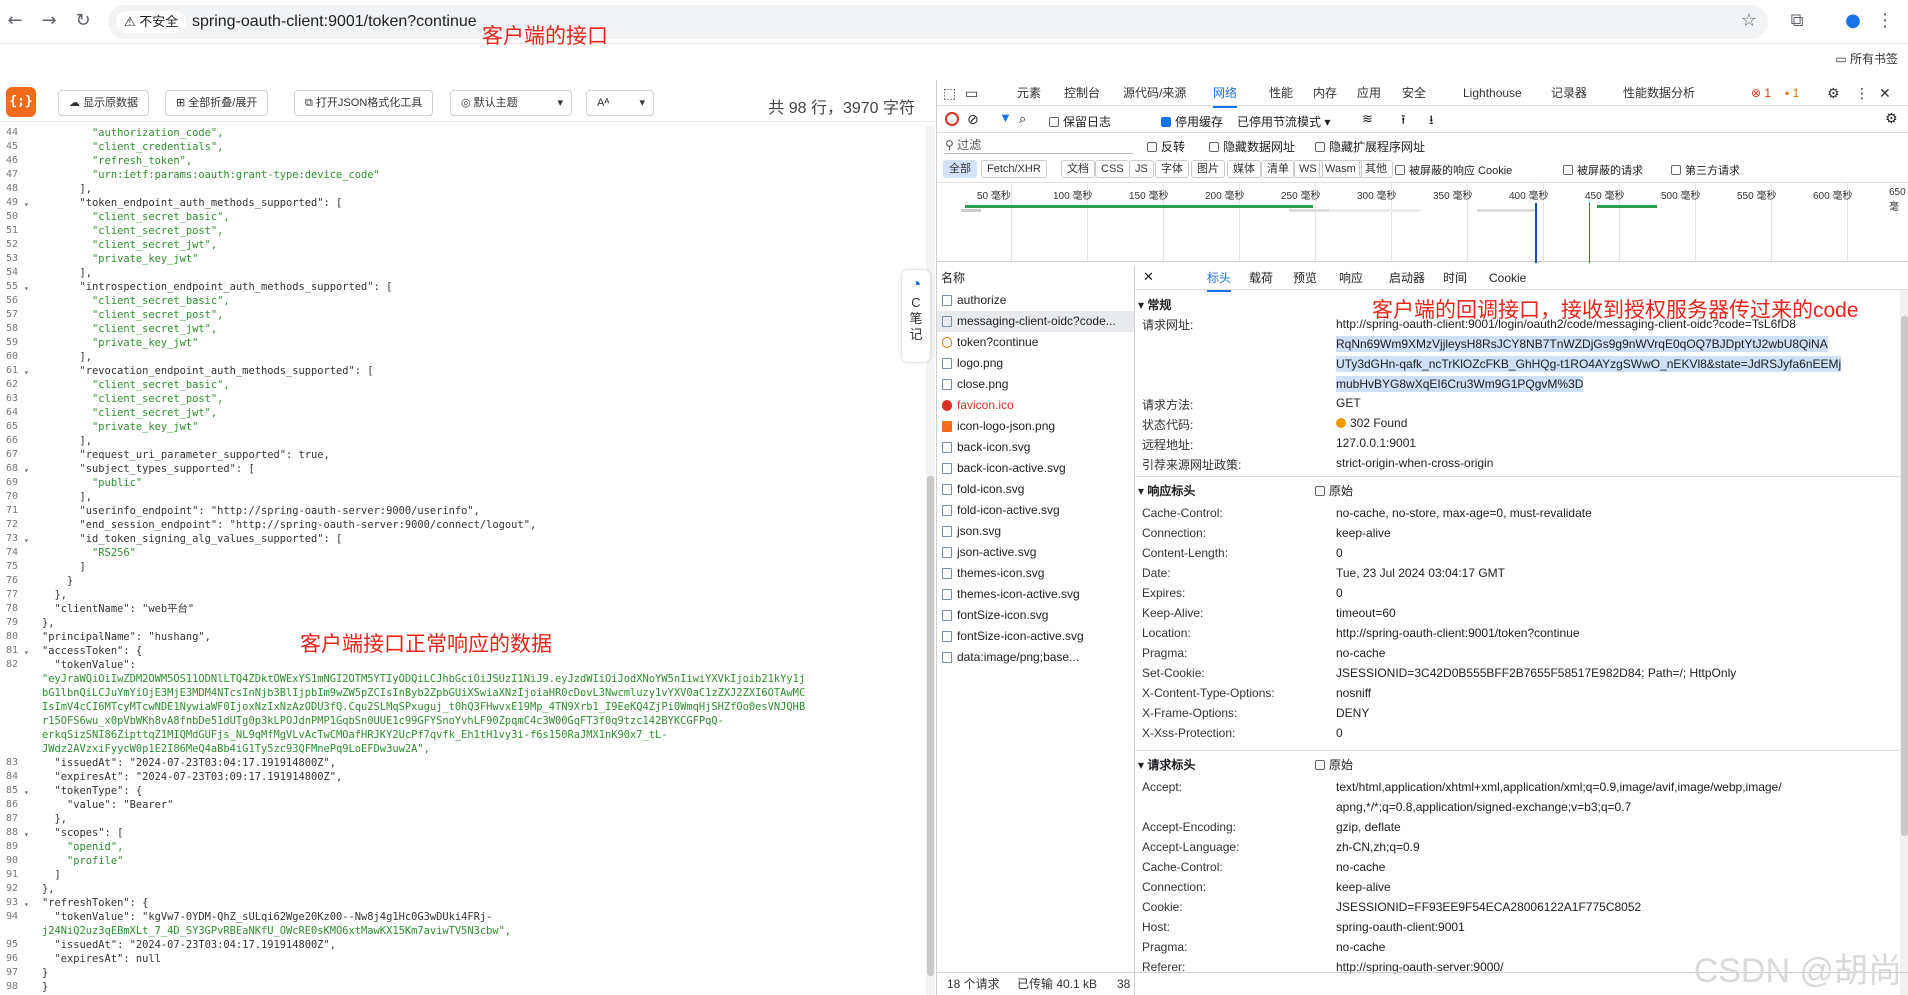 Image resolution: width=1908 pixels, height=995 pixels. What do you see at coordinates (1659, 93) in the screenshot?
I see `tab-perf-insights: 性能数据分析` at bounding box center [1659, 93].